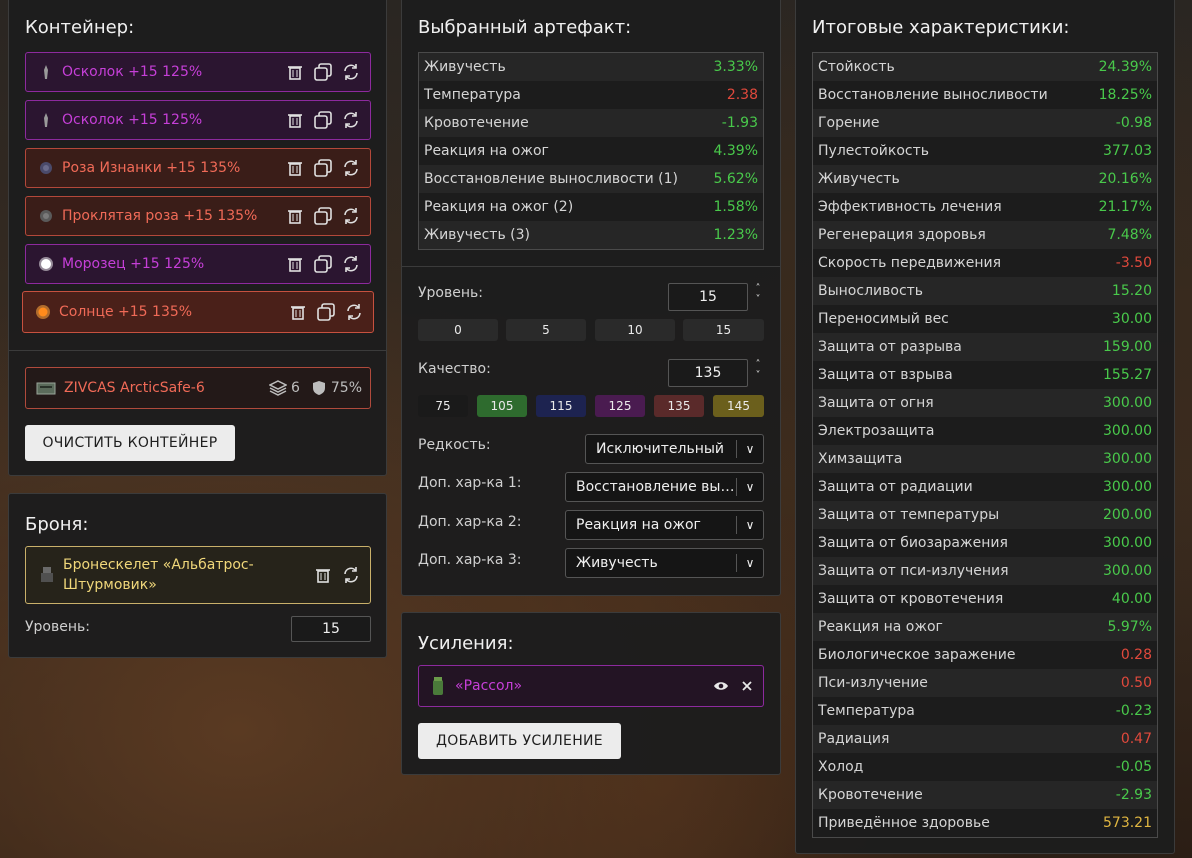 This screenshot has width=1192, height=858. I want to click on container-item: Морозец +15 125%, so click(198, 264).